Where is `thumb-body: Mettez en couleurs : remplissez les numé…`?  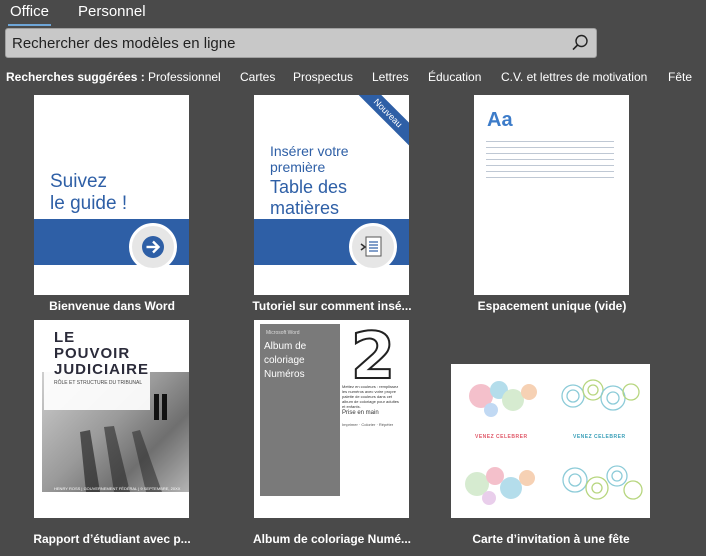 thumb-body: Mettez en couleurs : remplissez les numé… is located at coordinates (370, 396).